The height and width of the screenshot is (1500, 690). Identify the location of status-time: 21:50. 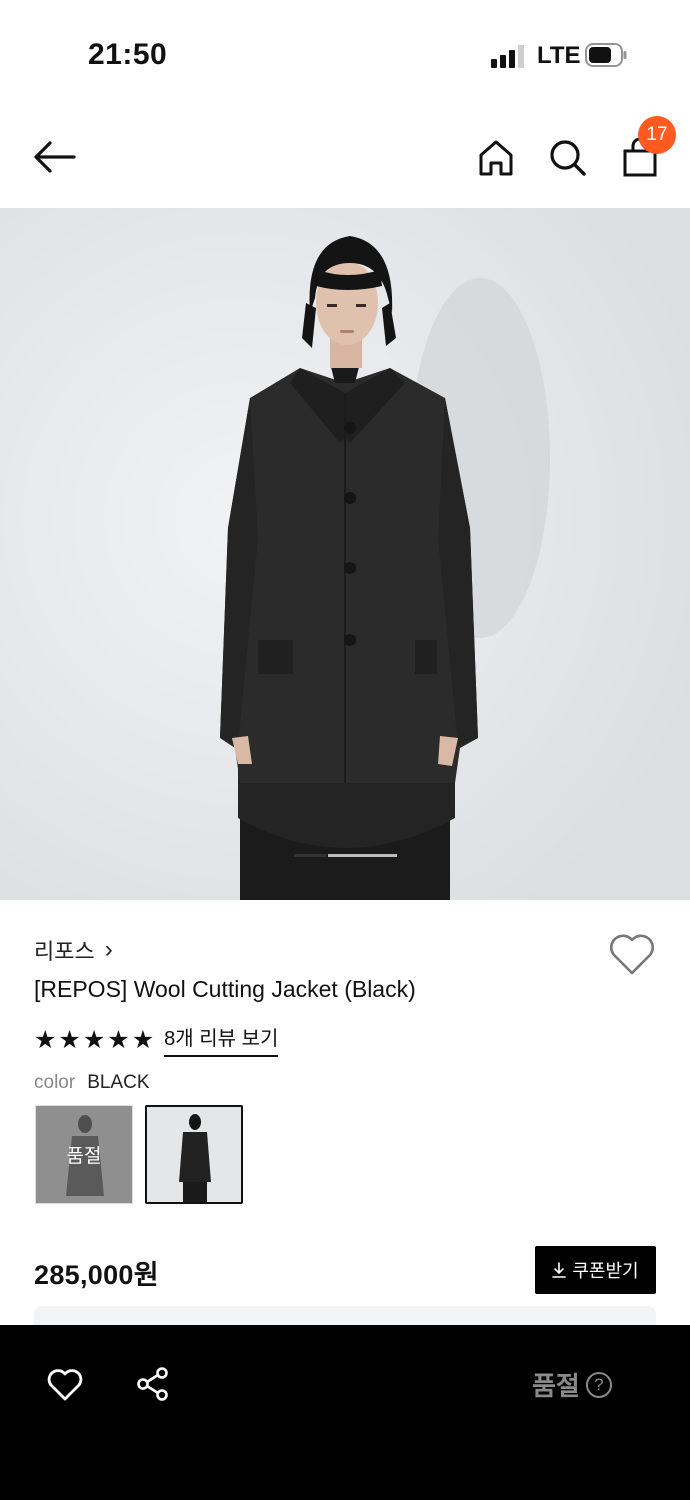
(128, 54).